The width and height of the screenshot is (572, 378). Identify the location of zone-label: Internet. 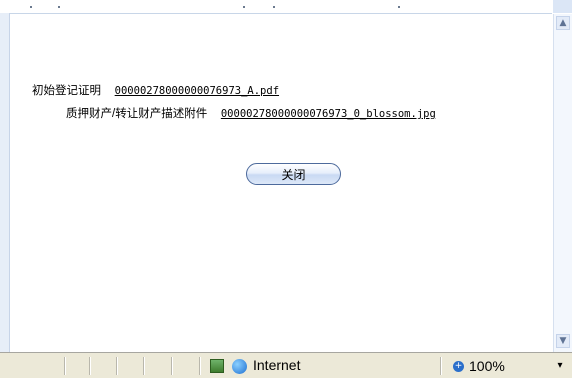
(277, 365).